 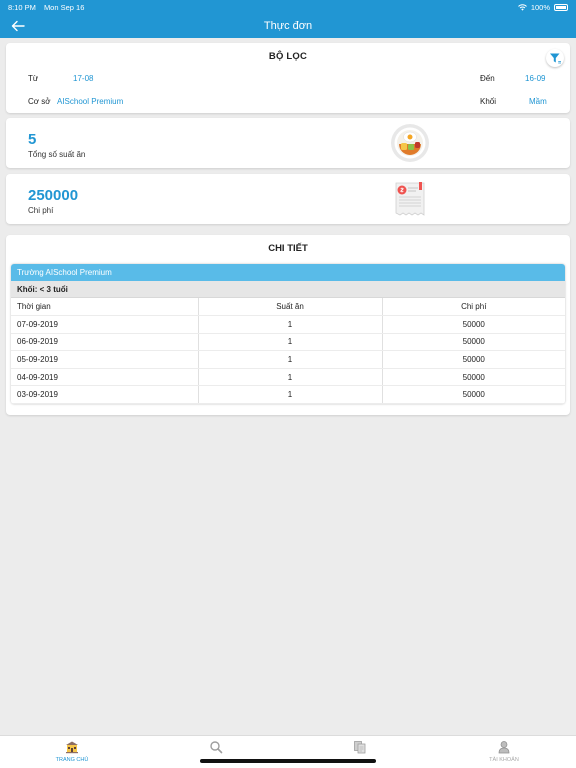 I want to click on tab-search, so click(x=216, y=752).